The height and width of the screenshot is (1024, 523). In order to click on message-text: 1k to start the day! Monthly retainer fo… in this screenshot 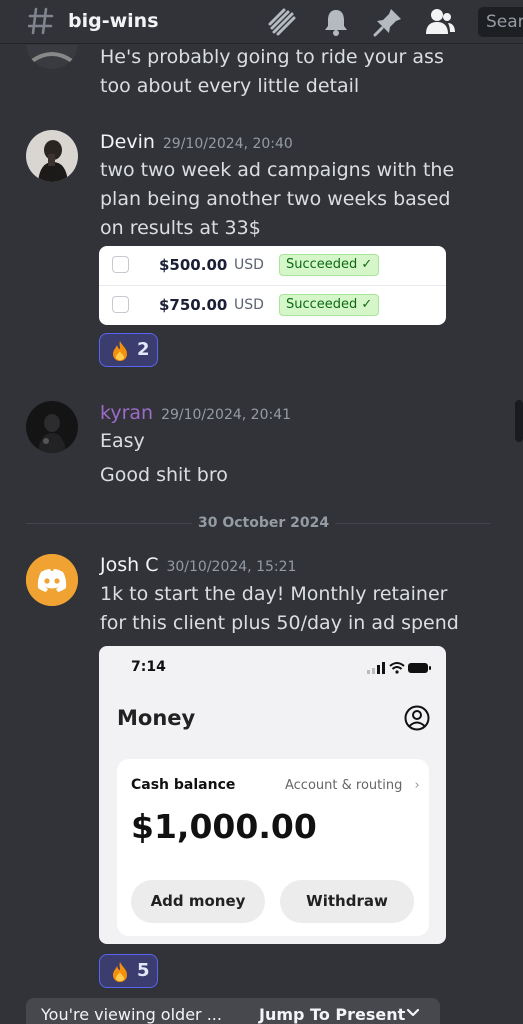, I will do `click(279, 608)`.